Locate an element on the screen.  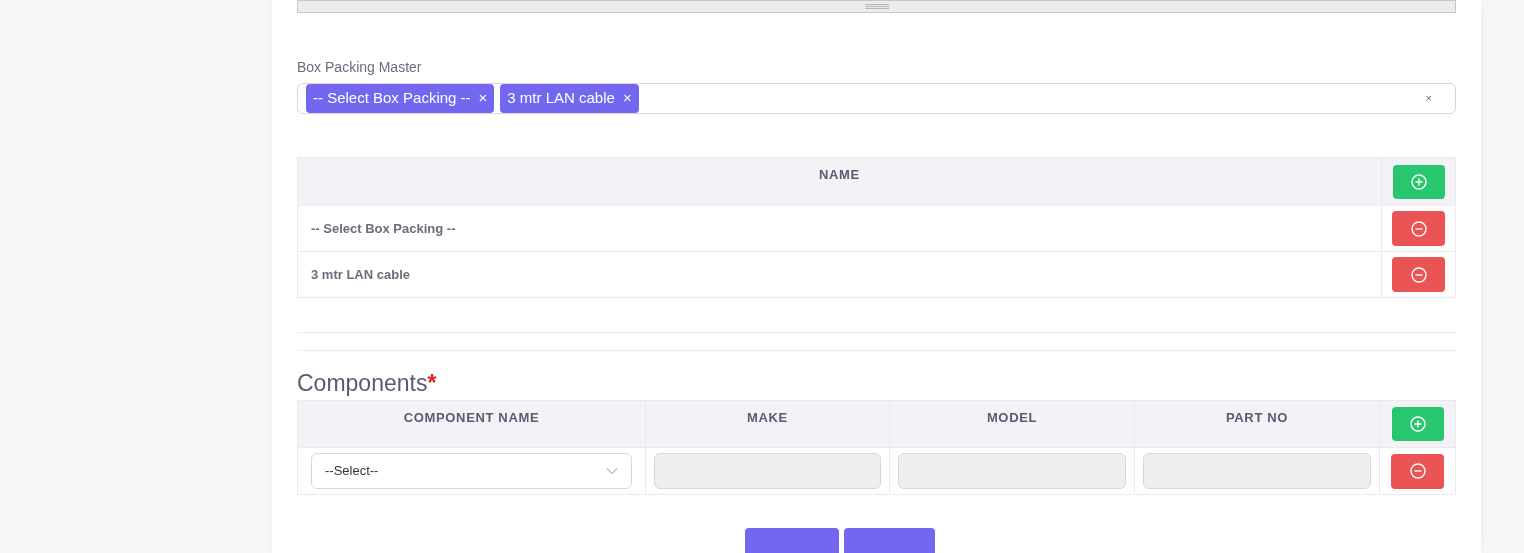
multi-select-field: -- Select Box Packing -- × 3 mtr LAN cable × × is located at coordinates (876, 98).